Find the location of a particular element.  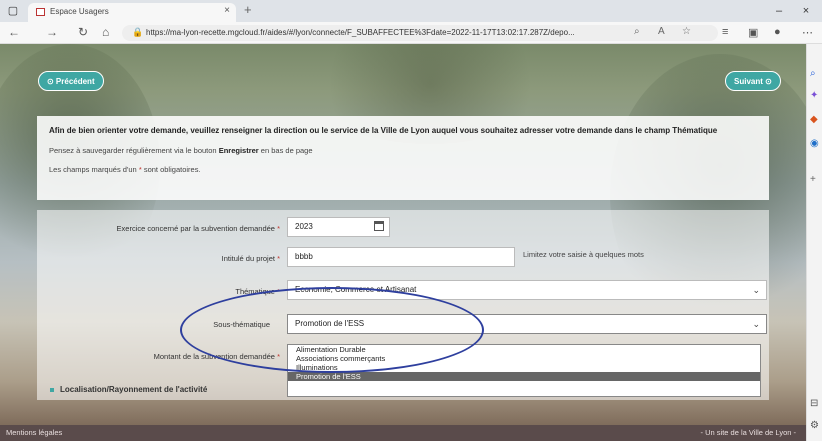

browser-tab-bar: ▢ Espace Usagers × + – × is located at coordinates (411, 11).